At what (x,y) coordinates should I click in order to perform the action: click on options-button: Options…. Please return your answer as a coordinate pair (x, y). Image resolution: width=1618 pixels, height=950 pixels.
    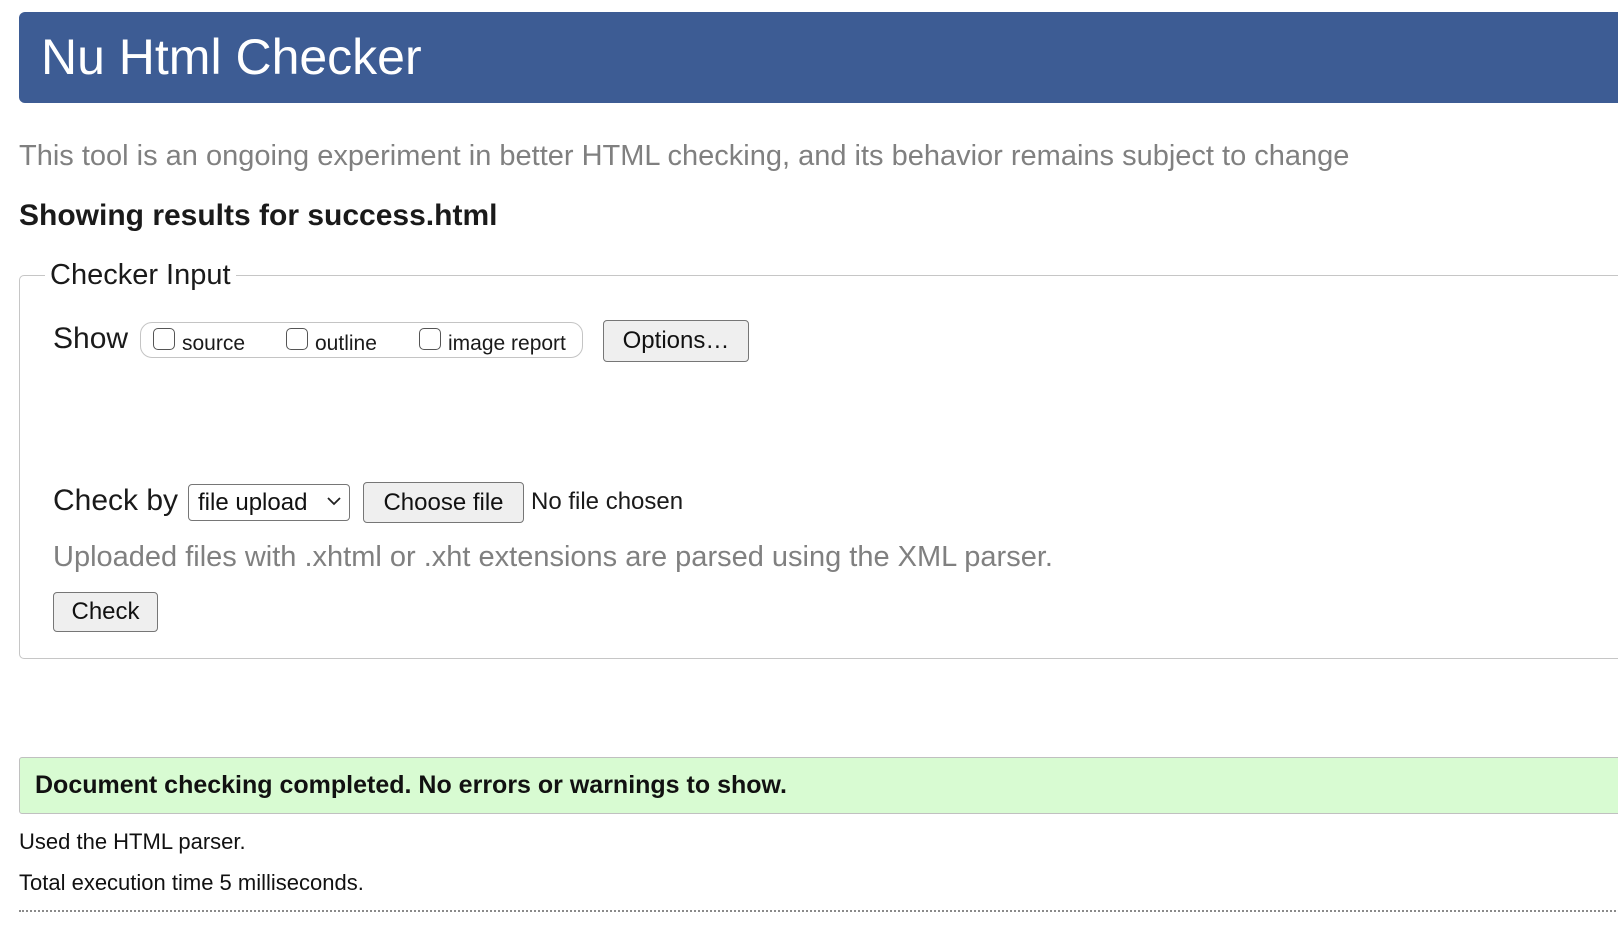
    Looking at the image, I should click on (676, 341).